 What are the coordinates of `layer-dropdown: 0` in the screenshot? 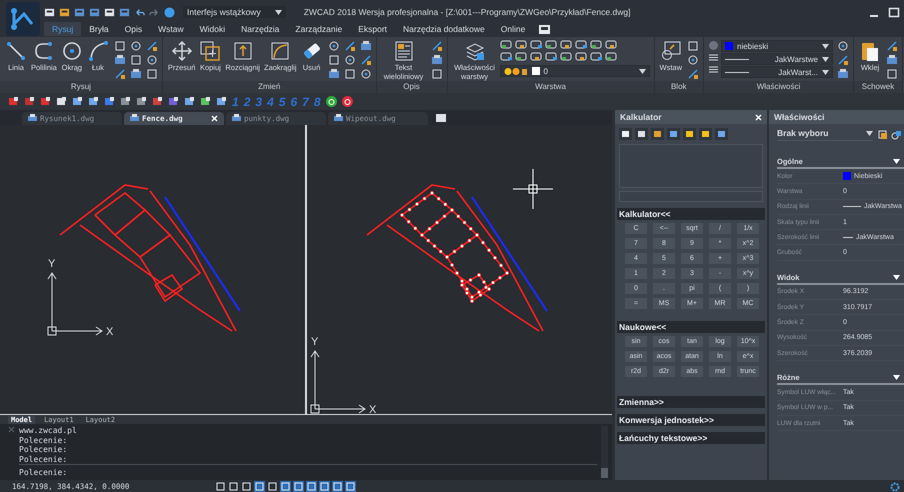 It's located at (575, 71).